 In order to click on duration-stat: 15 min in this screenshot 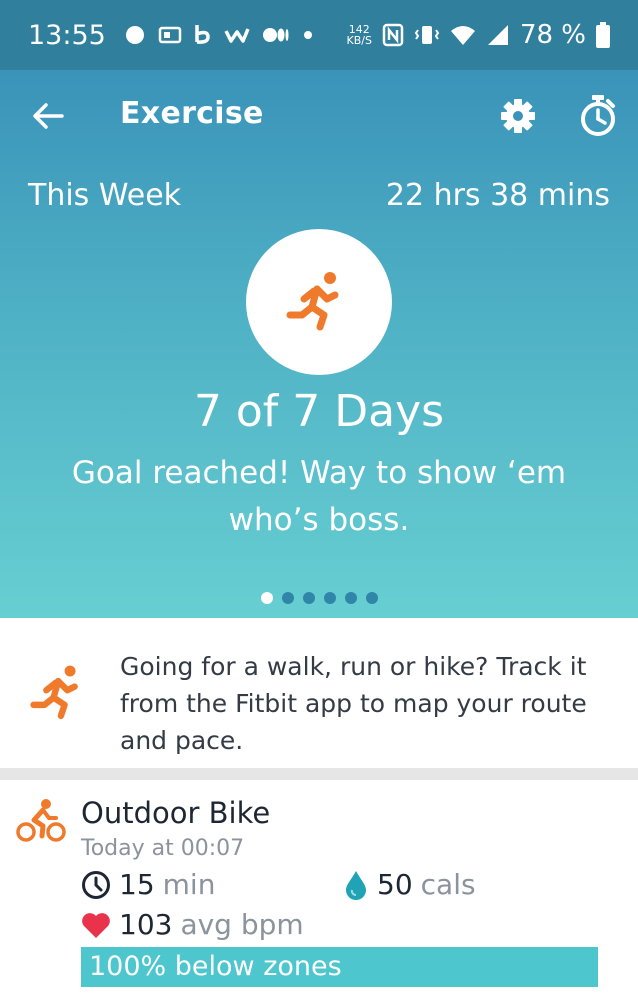, I will do `click(148, 884)`.